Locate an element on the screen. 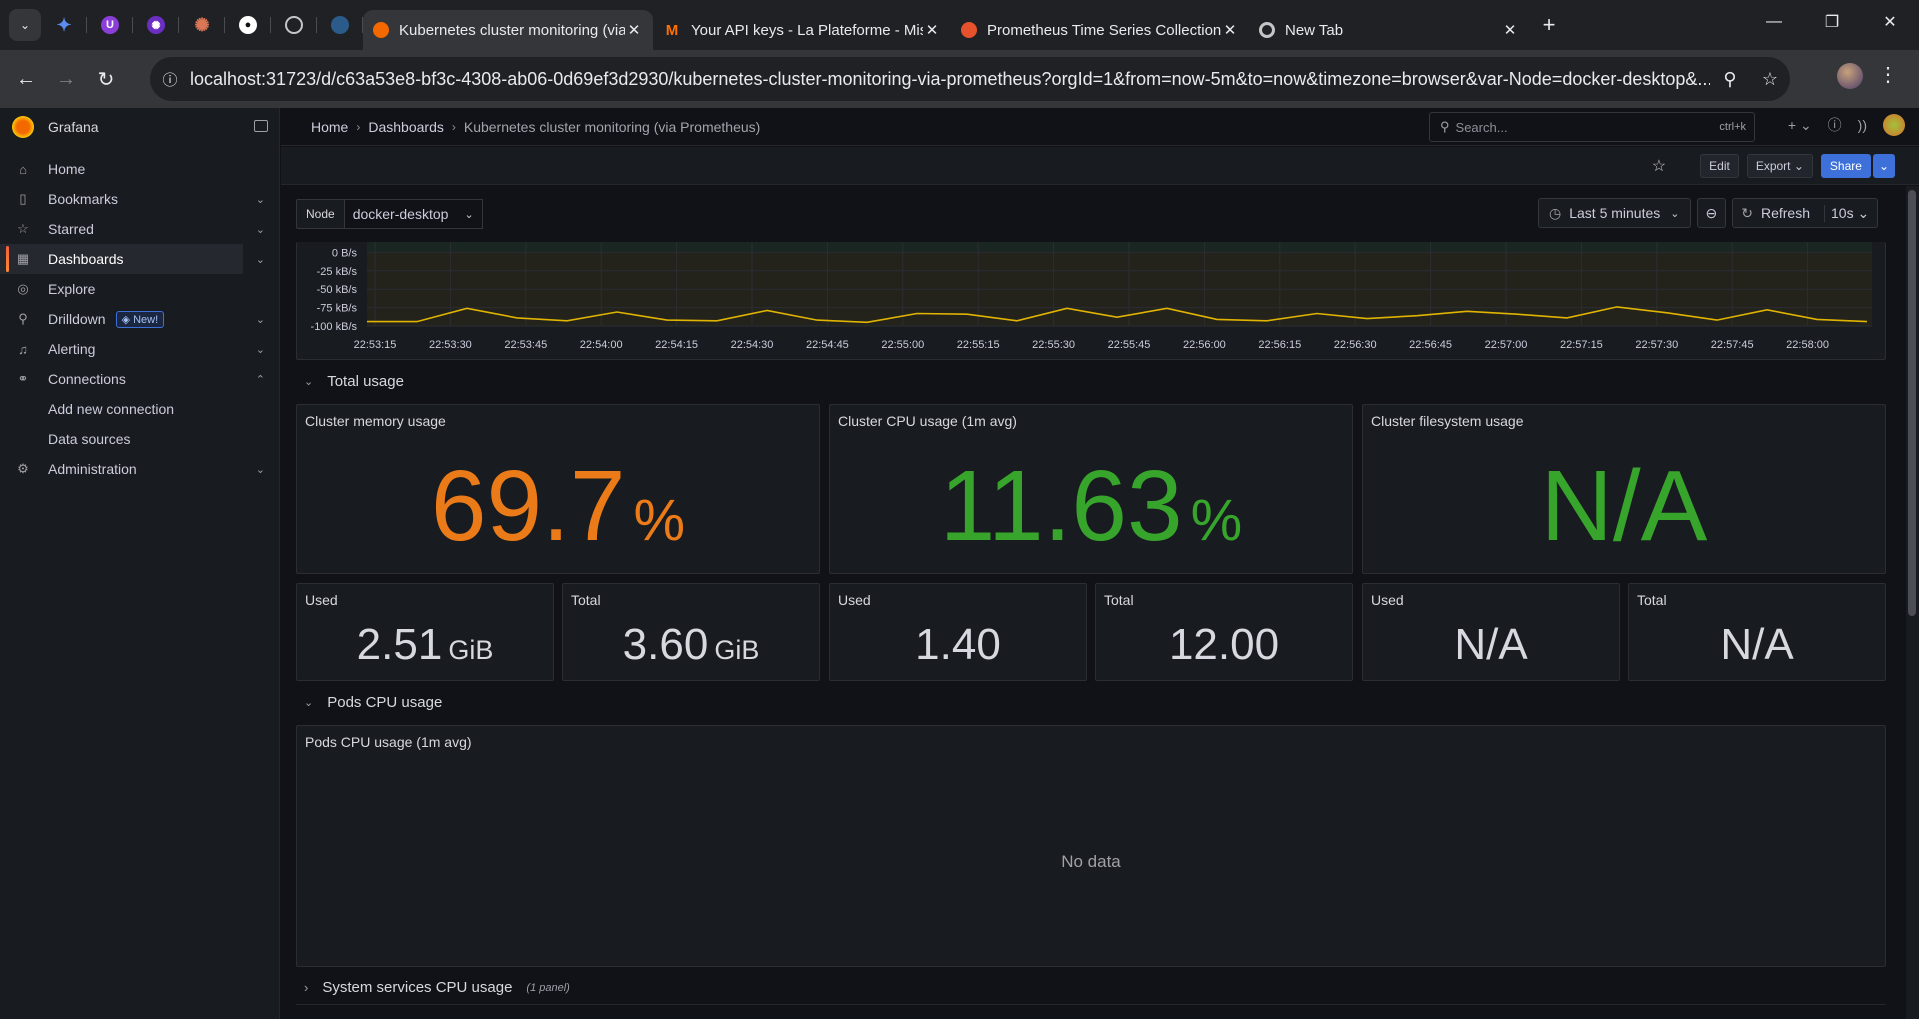 The height and width of the screenshot is (1019, 1919). more-menu-icon: ⋮ is located at coordinates (1888, 74).